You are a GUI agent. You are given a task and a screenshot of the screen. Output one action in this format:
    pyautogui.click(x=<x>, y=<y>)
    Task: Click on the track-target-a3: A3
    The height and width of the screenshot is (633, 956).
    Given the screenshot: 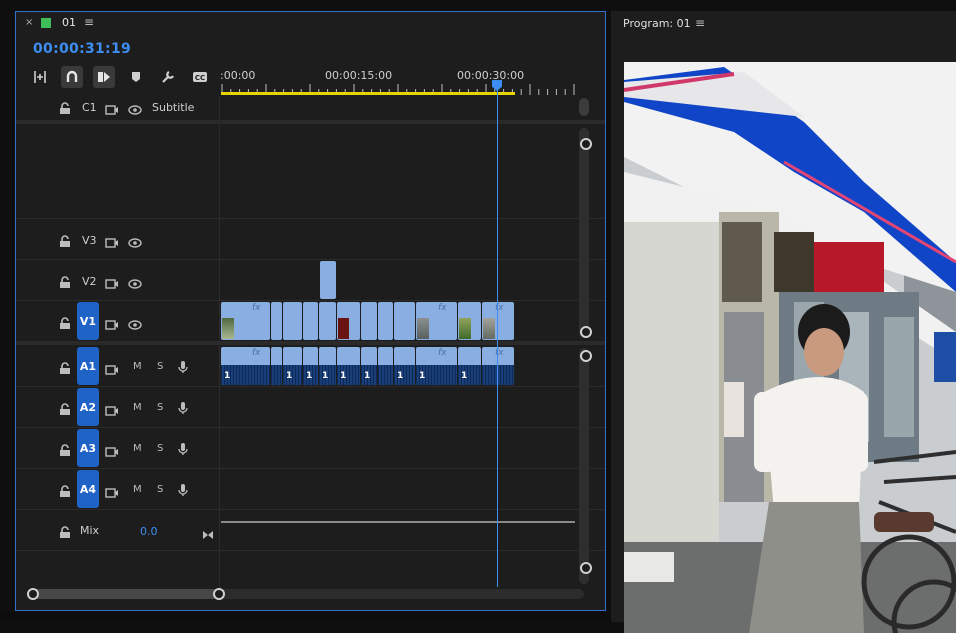 What is the action you would take?
    pyautogui.click(x=88, y=448)
    